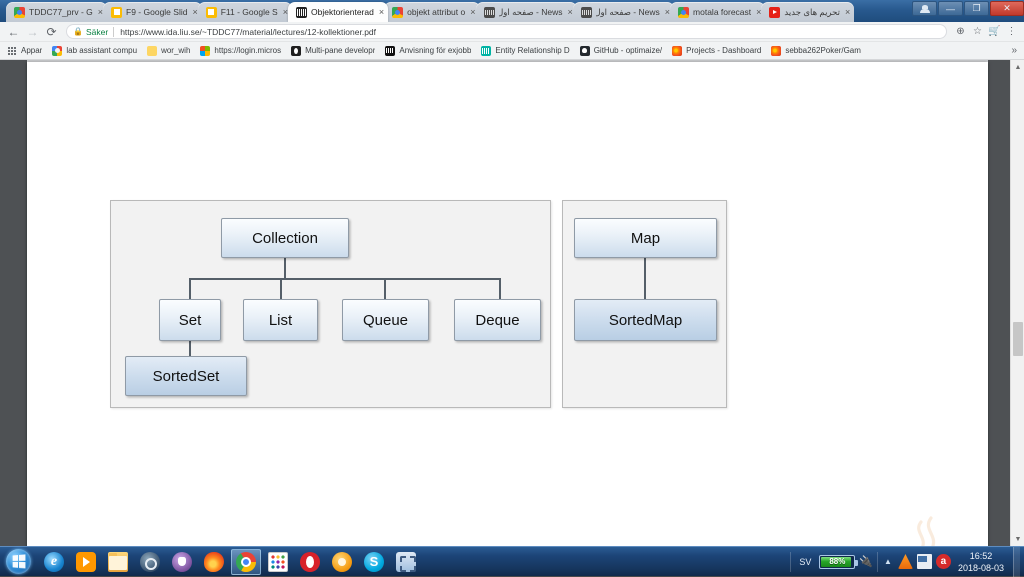 The width and height of the screenshot is (1024, 577). I want to click on node-label: List, so click(280, 320).